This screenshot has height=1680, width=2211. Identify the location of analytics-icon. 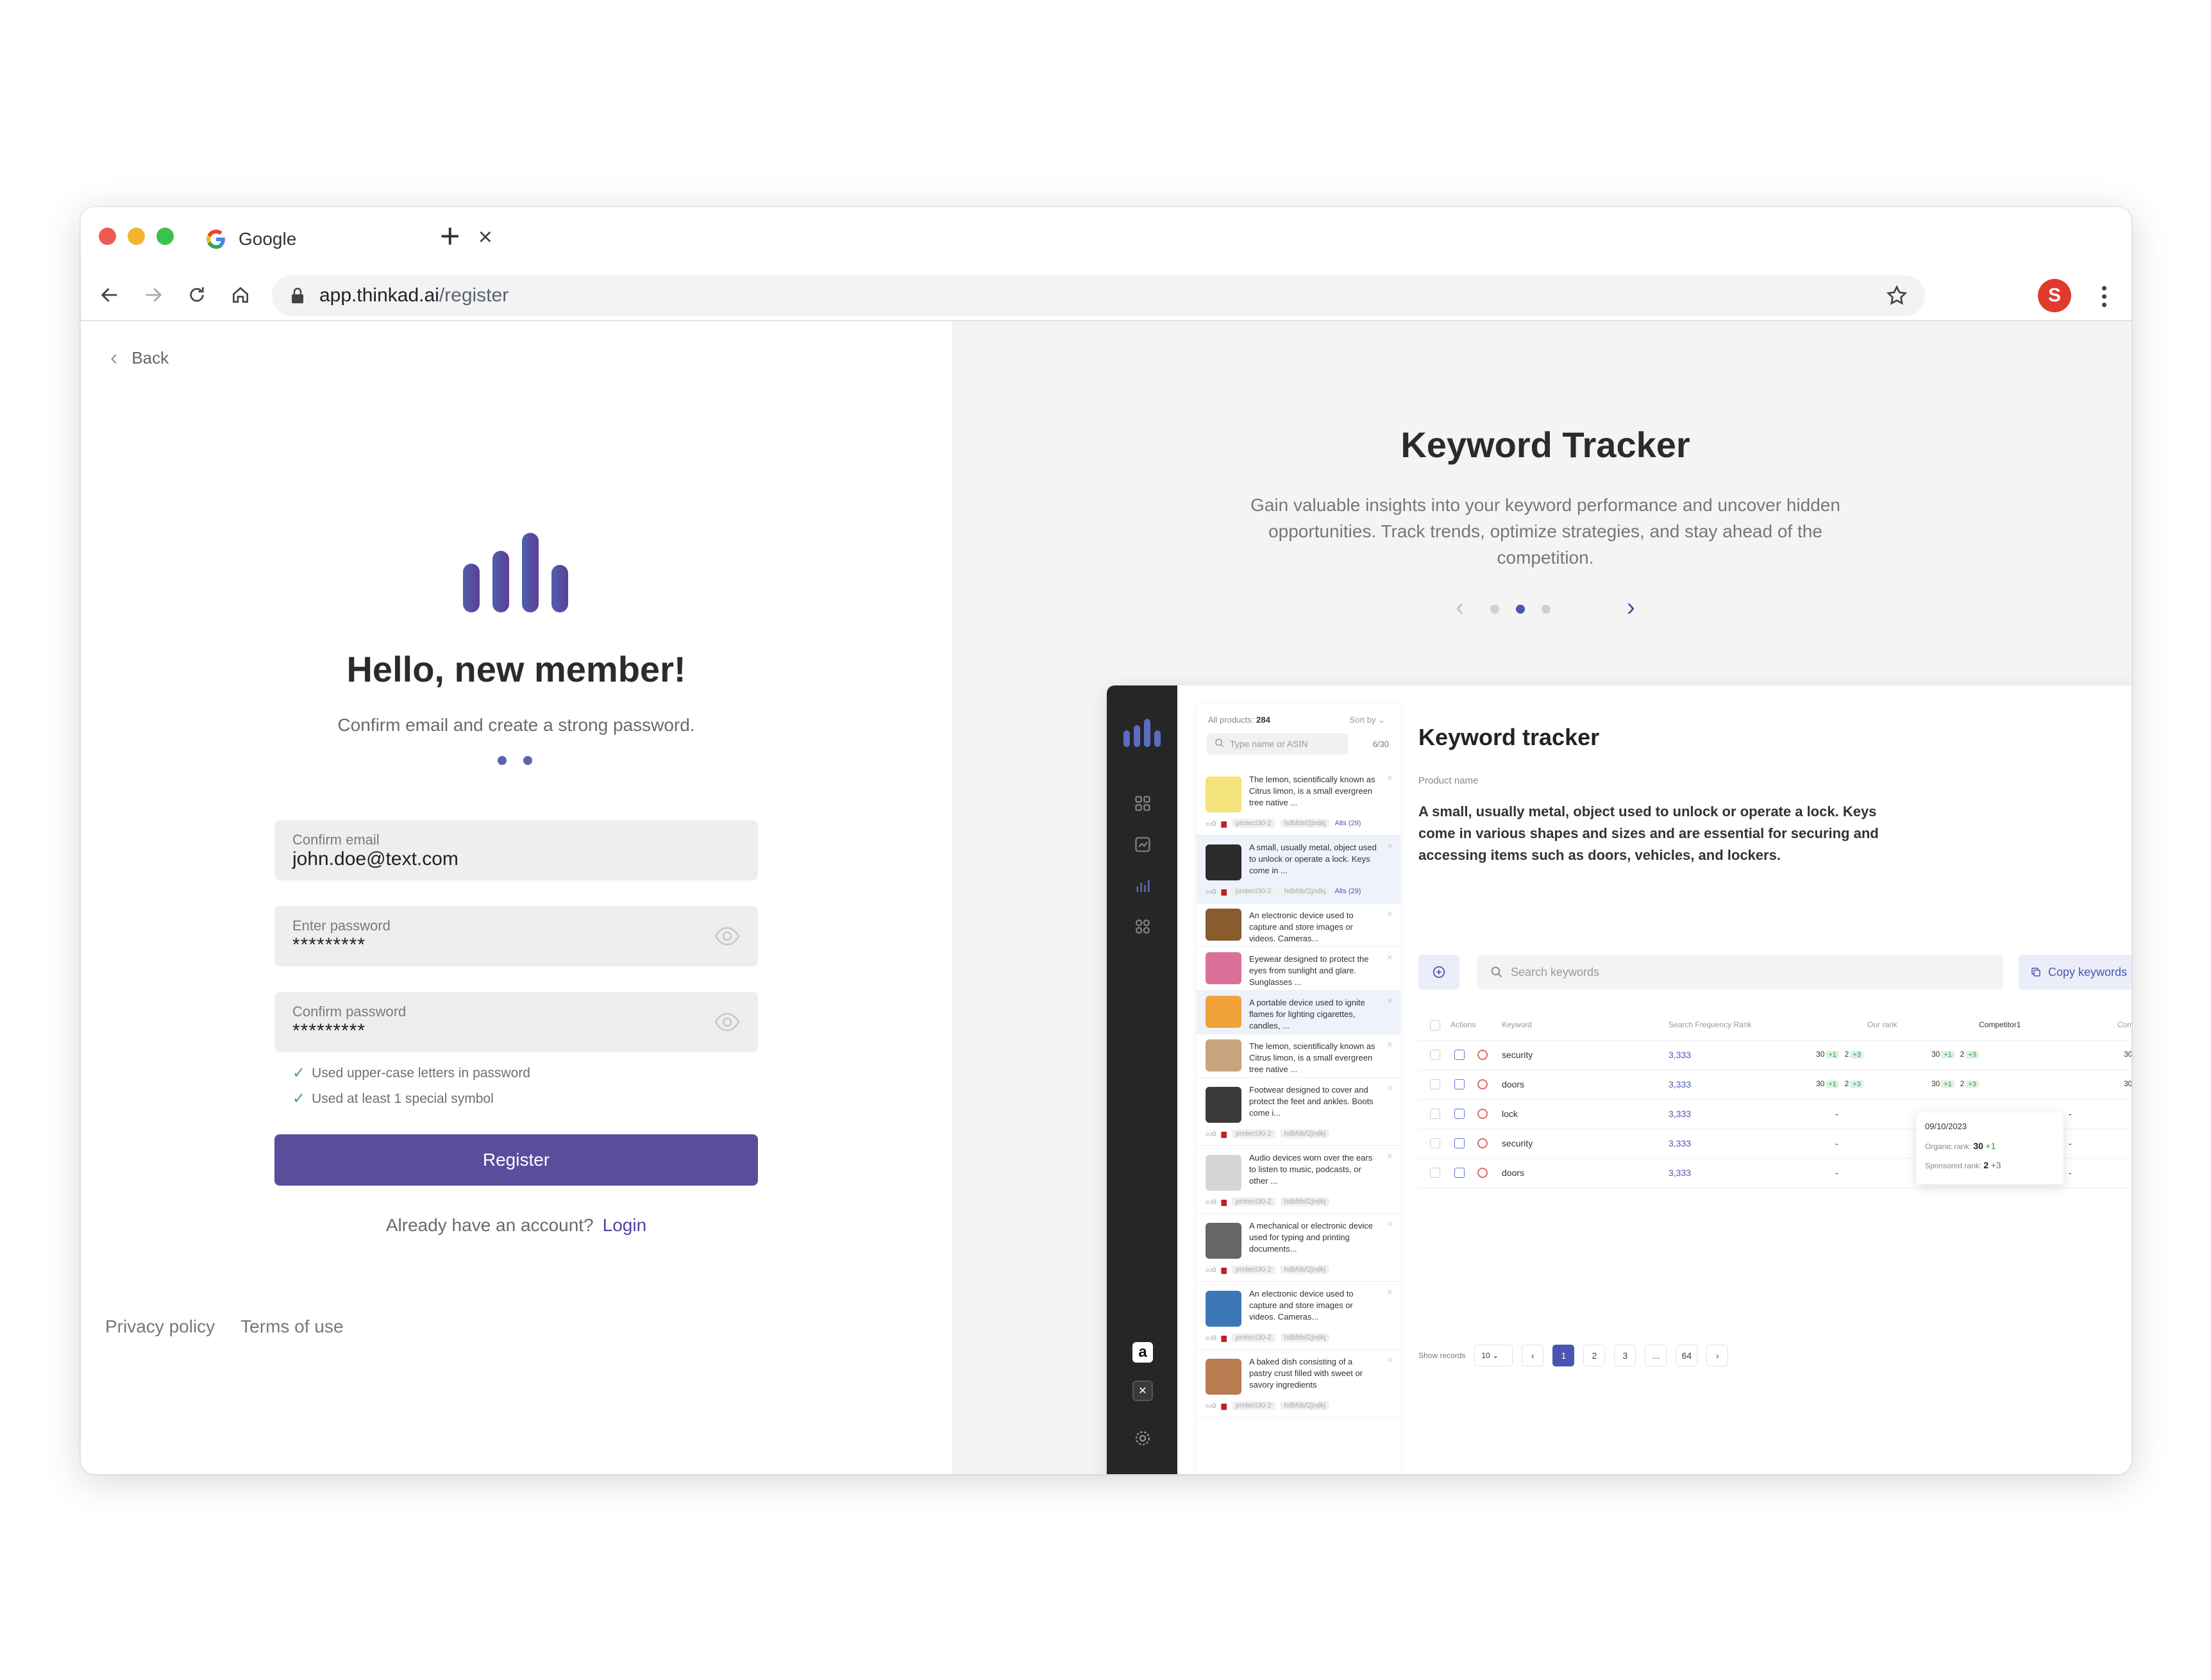
(1143, 844).